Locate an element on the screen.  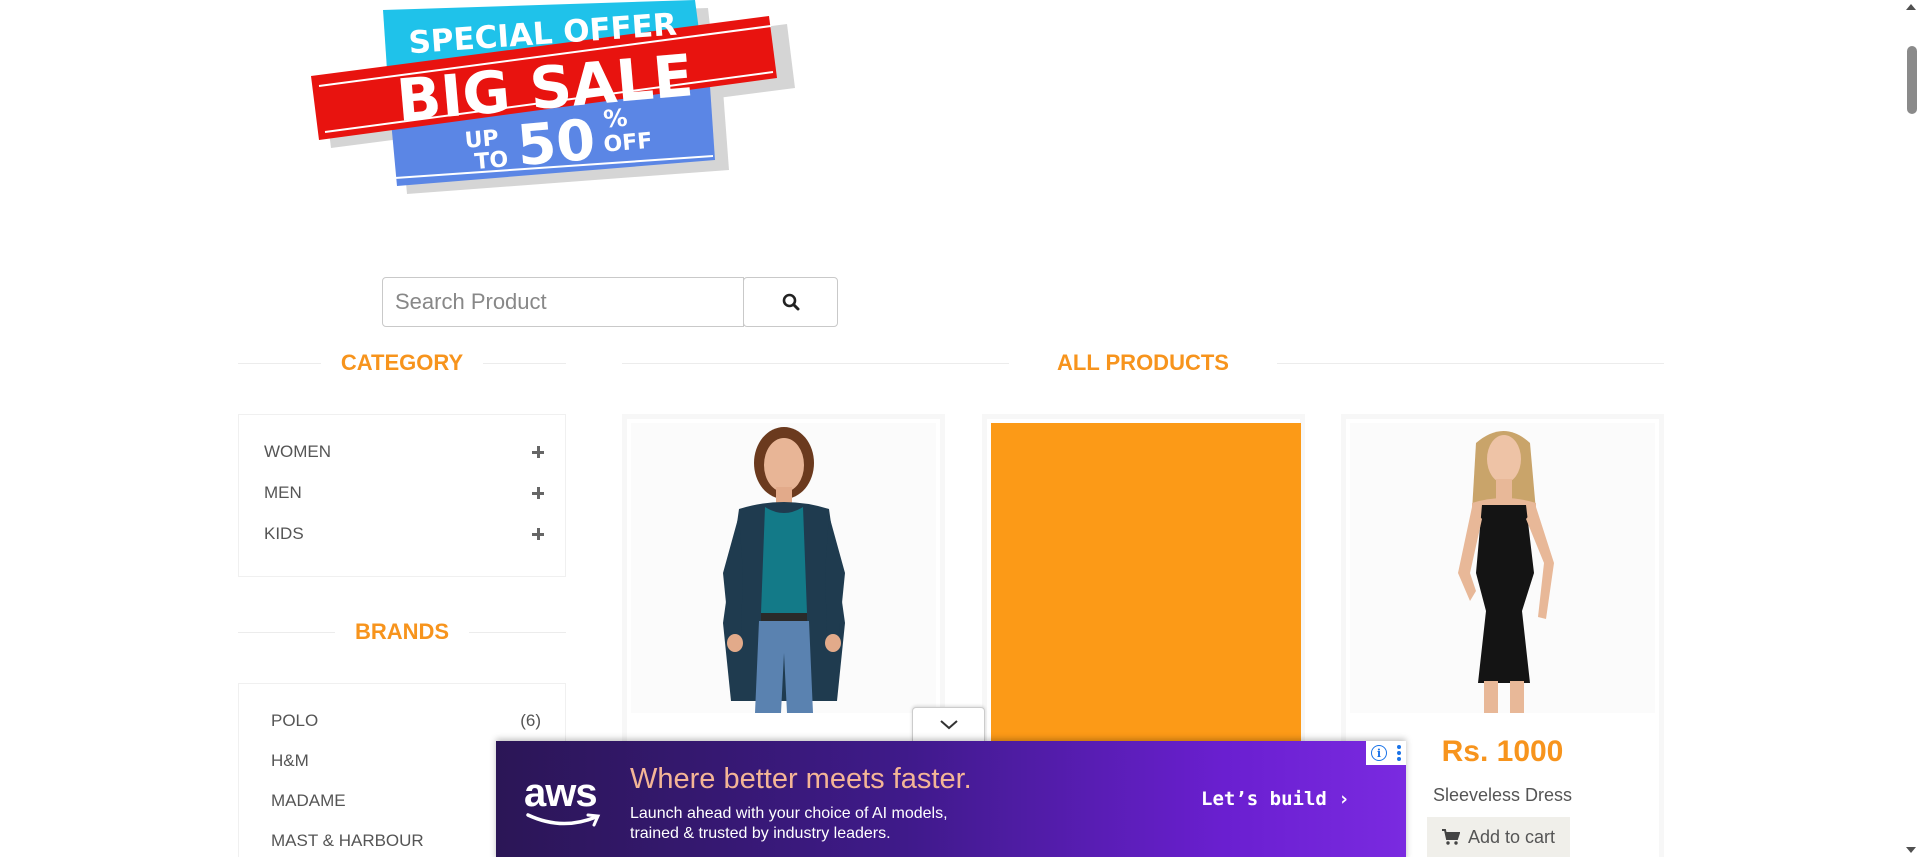
search-bar is located at coordinates (610, 302).